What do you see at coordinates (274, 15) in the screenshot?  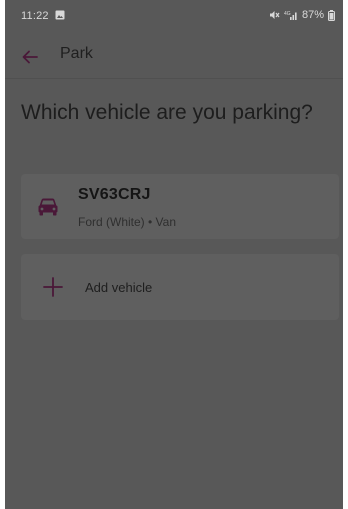 I see `mute-icon` at bounding box center [274, 15].